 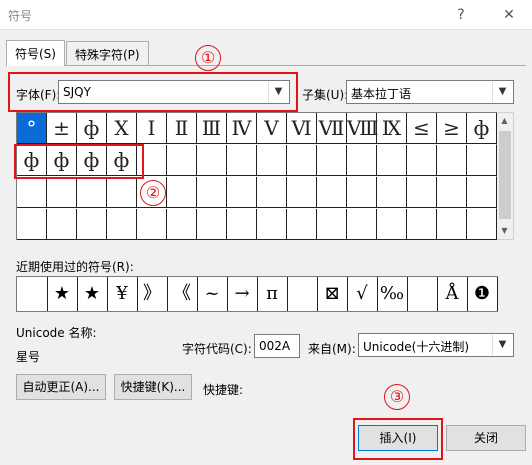 What do you see at coordinates (486, 438) in the screenshot?
I see `close-button: 关闭` at bounding box center [486, 438].